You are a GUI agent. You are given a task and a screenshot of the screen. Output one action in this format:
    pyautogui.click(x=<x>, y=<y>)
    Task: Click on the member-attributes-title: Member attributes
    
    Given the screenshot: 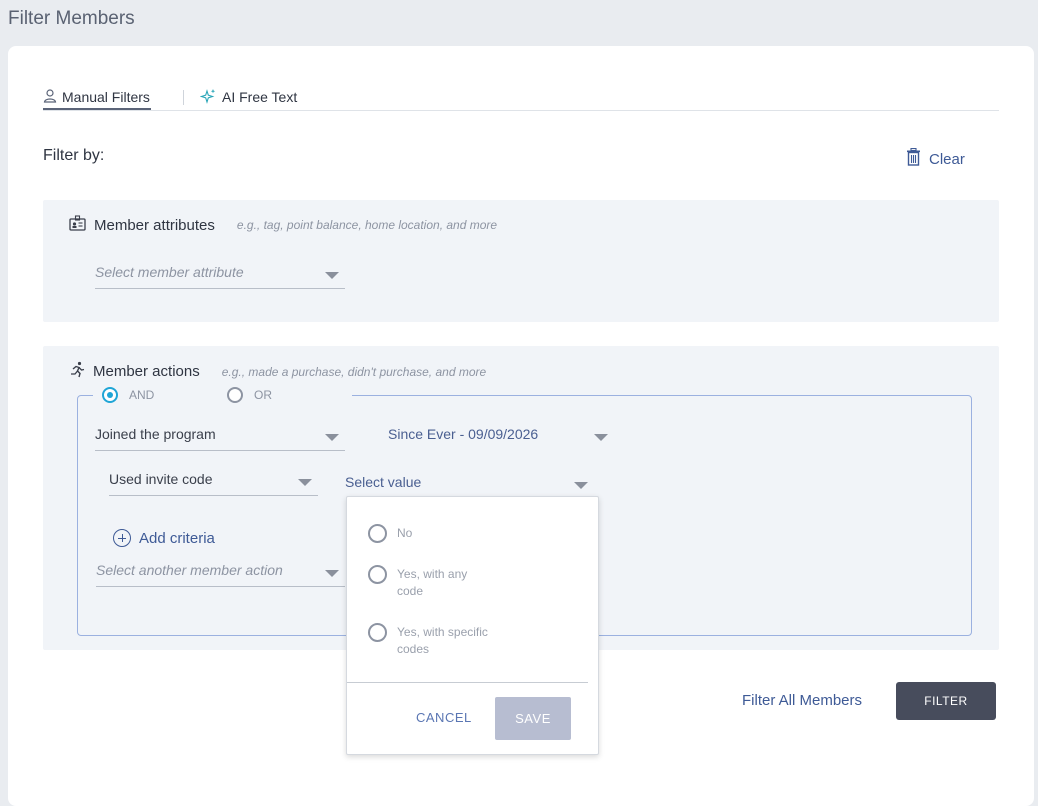 What is the action you would take?
    pyautogui.click(x=154, y=225)
    